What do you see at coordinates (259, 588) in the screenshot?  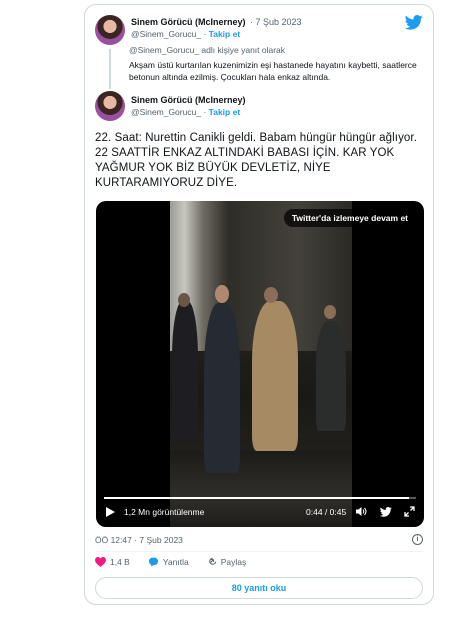 I see `read-replies-button: 80 yanıtı oku` at bounding box center [259, 588].